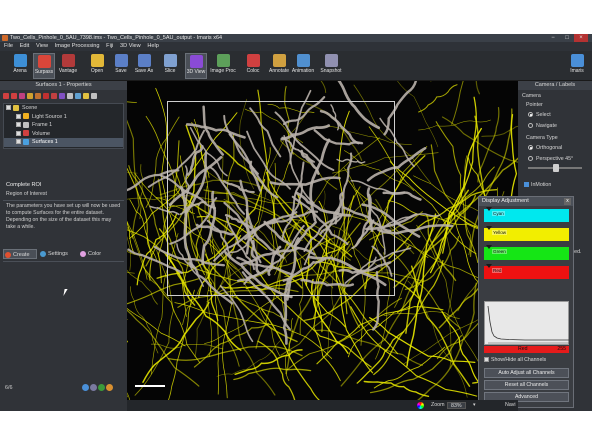 The image size is (592, 444). Describe the element at coordinates (474, 405) in the screenshot. I see `zoom-dropdown-icon: ▾` at that location.